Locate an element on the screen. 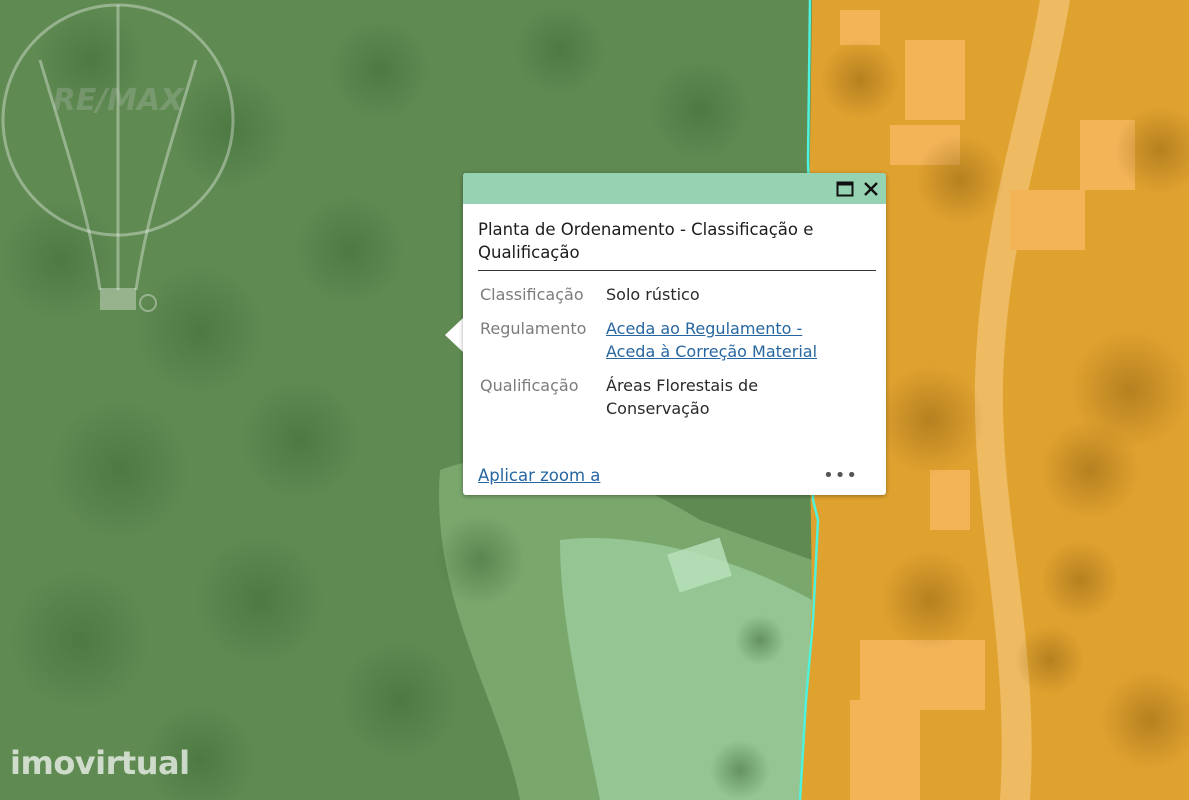 The image size is (1189, 800). regulamento-link: Aceda ao Regulamento - is located at coordinates (716, 328).